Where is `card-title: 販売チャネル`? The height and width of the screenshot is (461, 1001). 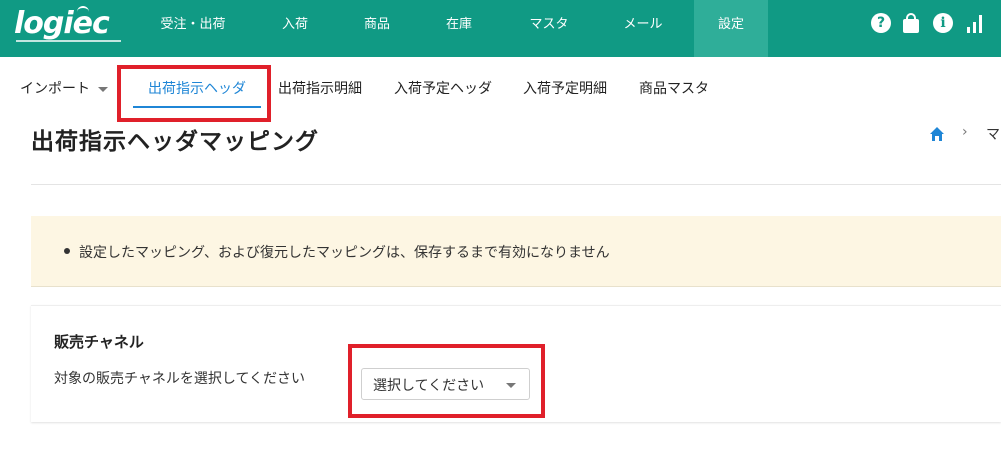 card-title: 販売チャネル is located at coordinates (99, 342).